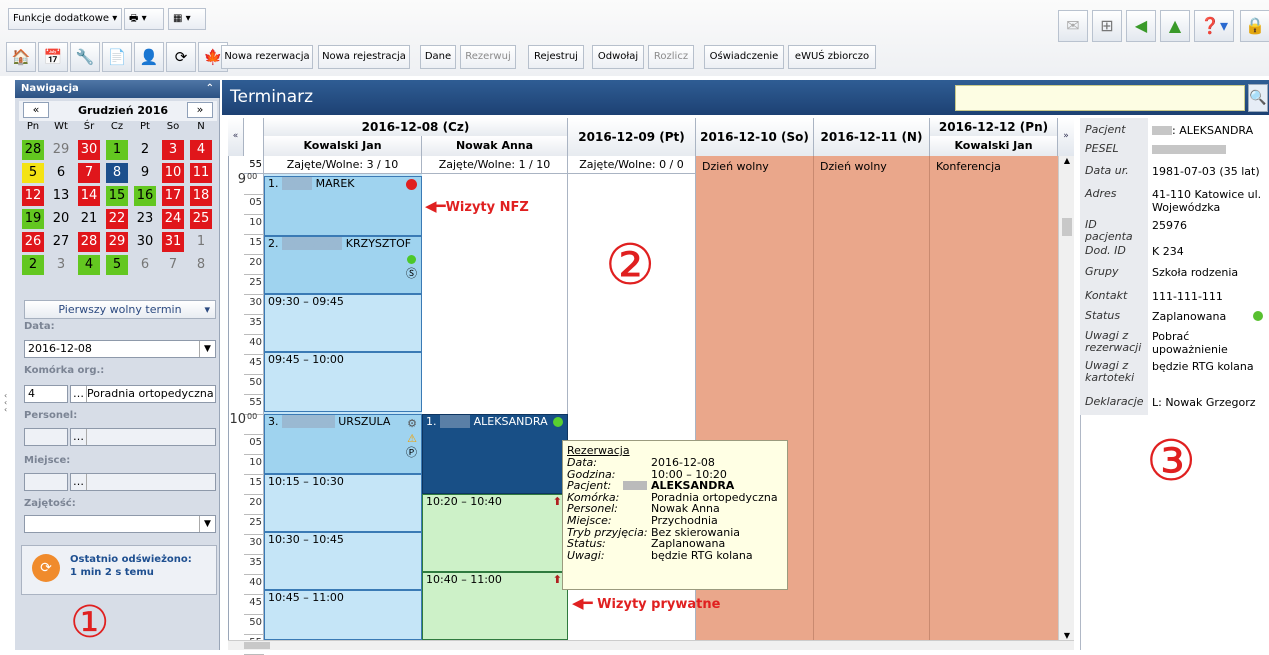  What do you see at coordinates (33, 219) in the screenshot?
I see `calendar-day: 19` at bounding box center [33, 219].